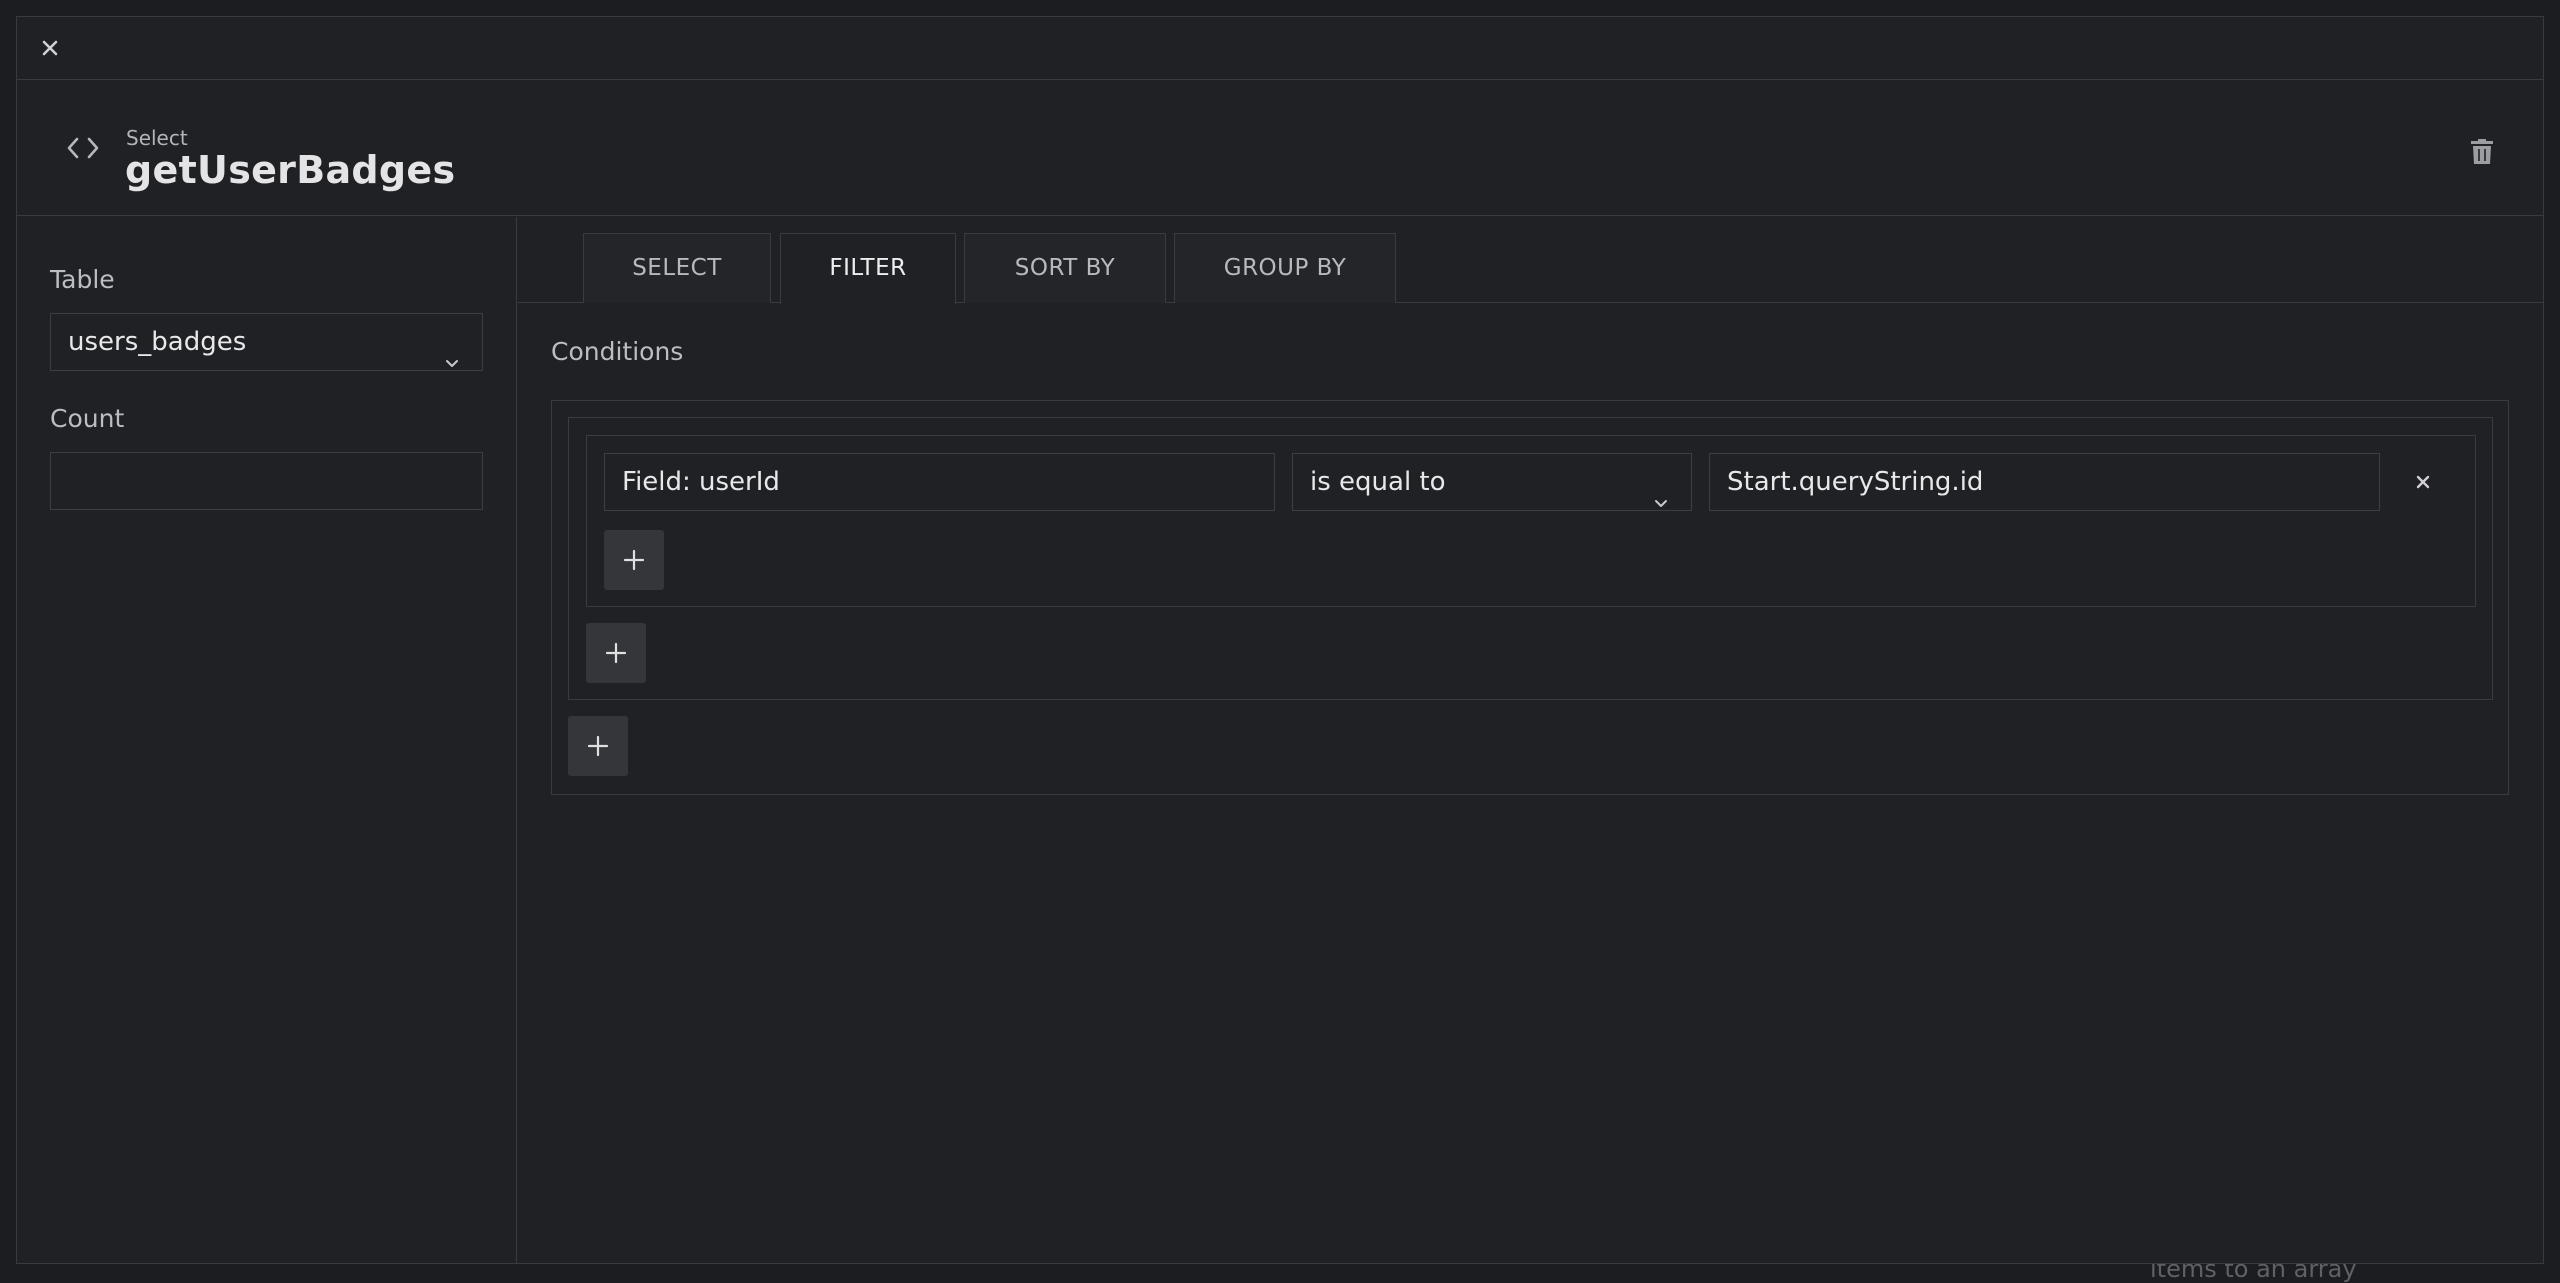 The image size is (2560, 1283). Describe the element at coordinates (82, 279) in the screenshot. I see `table-label: Table` at that location.